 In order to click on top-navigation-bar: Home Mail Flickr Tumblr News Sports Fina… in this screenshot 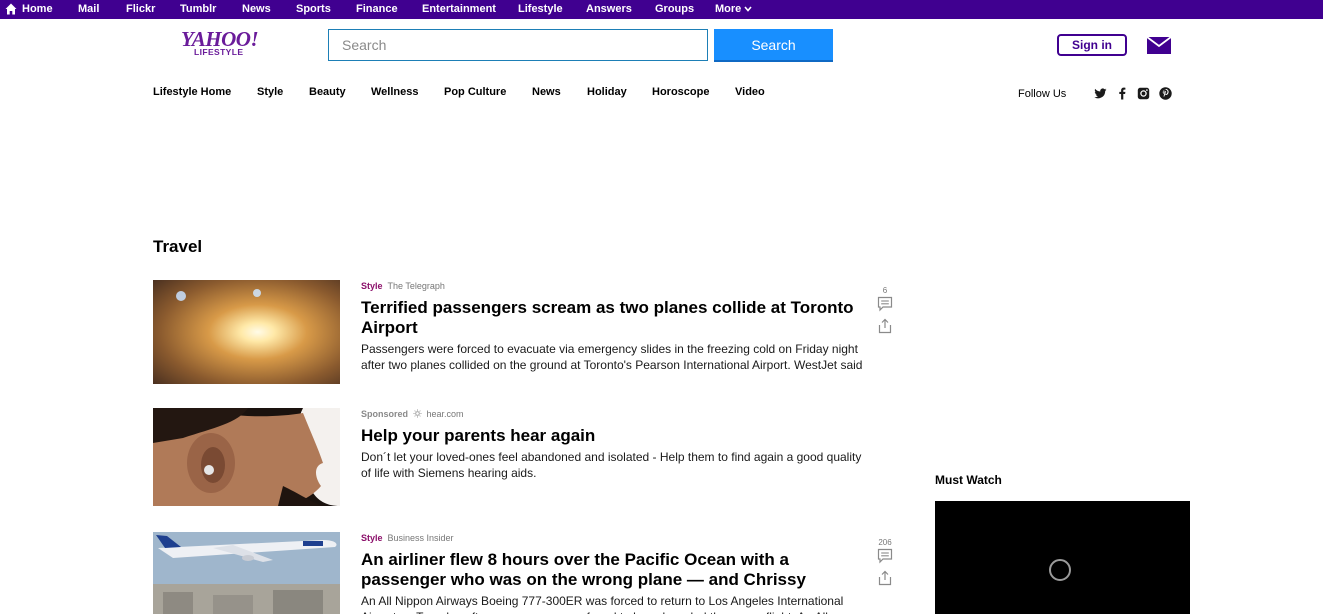, I will do `click(661, 9)`.